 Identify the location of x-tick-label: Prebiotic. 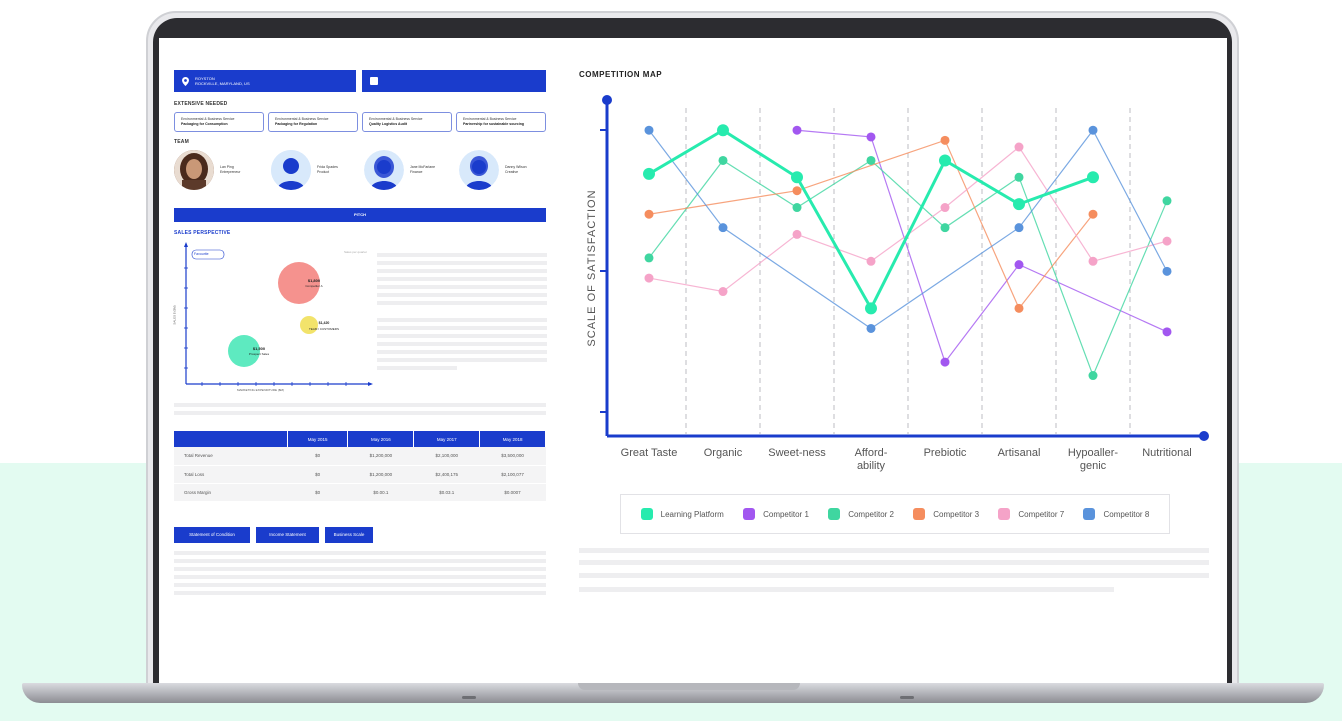
(945, 453).